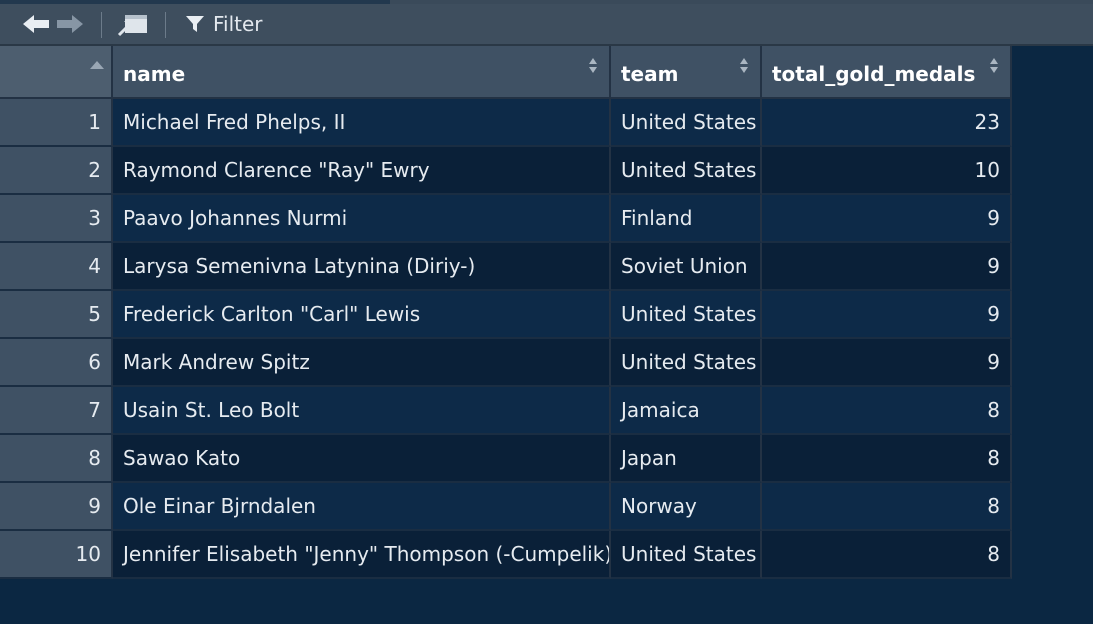 The width and height of the screenshot is (1093, 624). I want to click on team-cell: Japan, so click(686, 459).